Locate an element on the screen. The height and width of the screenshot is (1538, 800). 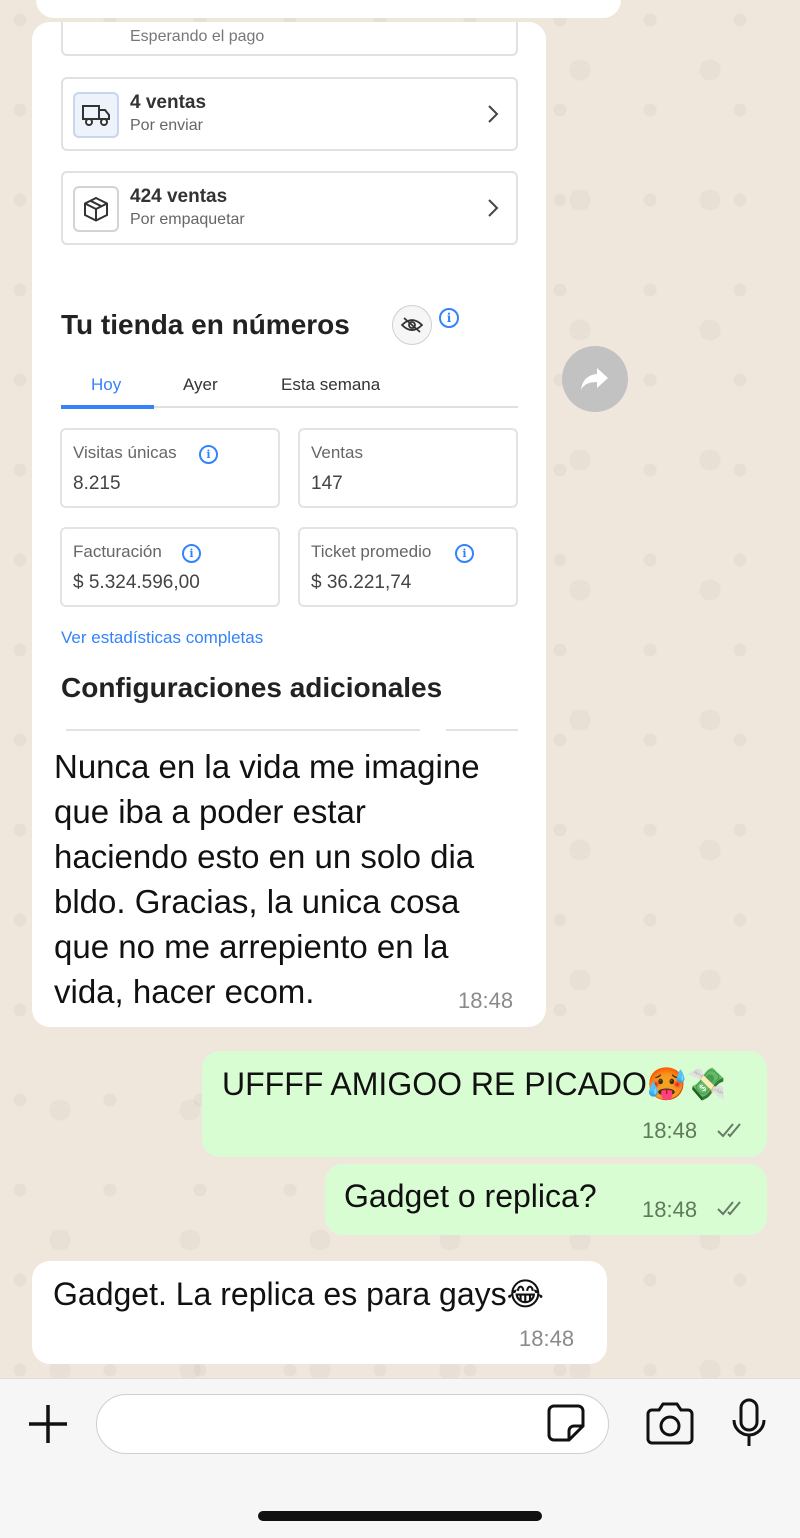
stats-link: Ver estadísticas completas is located at coordinates (162, 637).